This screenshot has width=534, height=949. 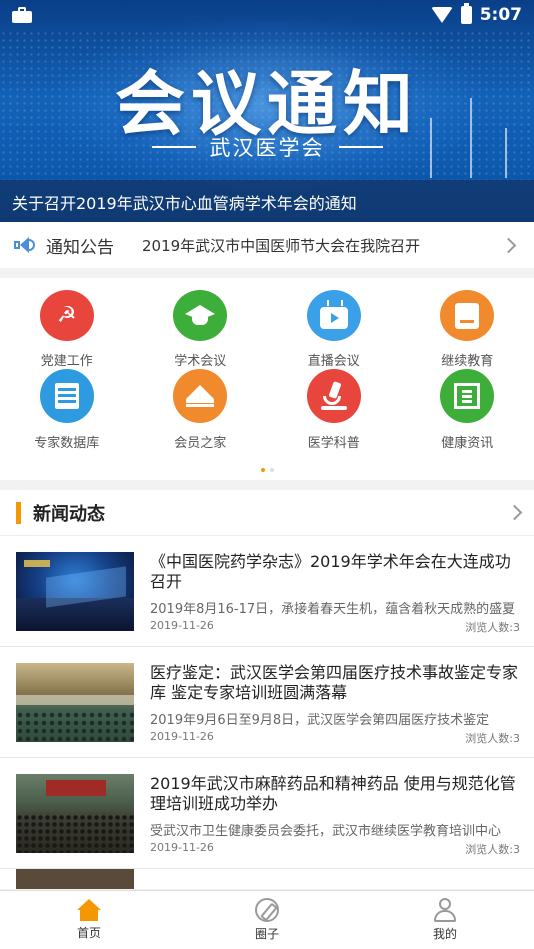 What do you see at coordinates (333, 315) in the screenshot?
I see `tv-icon` at bounding box center [333, 315].